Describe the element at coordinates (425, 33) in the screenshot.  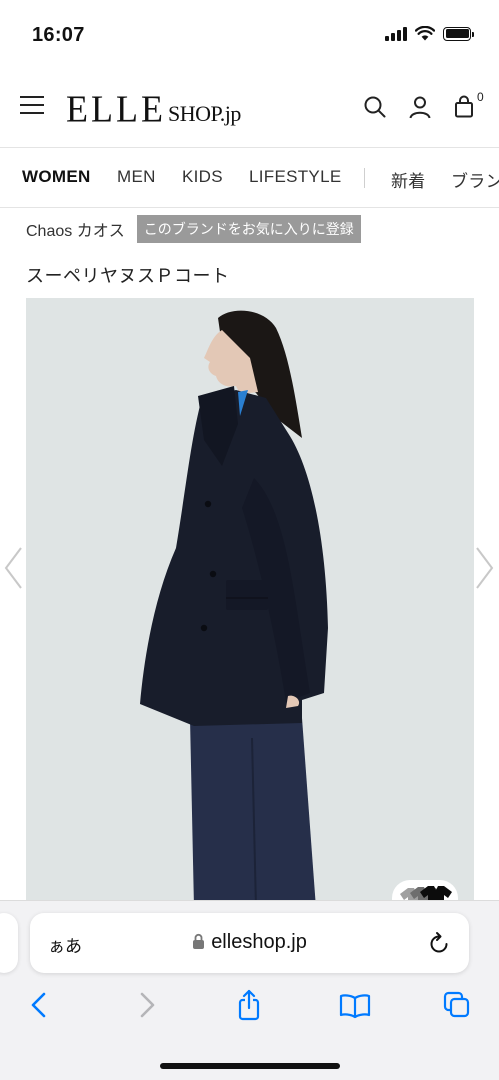
I see `wifi-icon` at that location.